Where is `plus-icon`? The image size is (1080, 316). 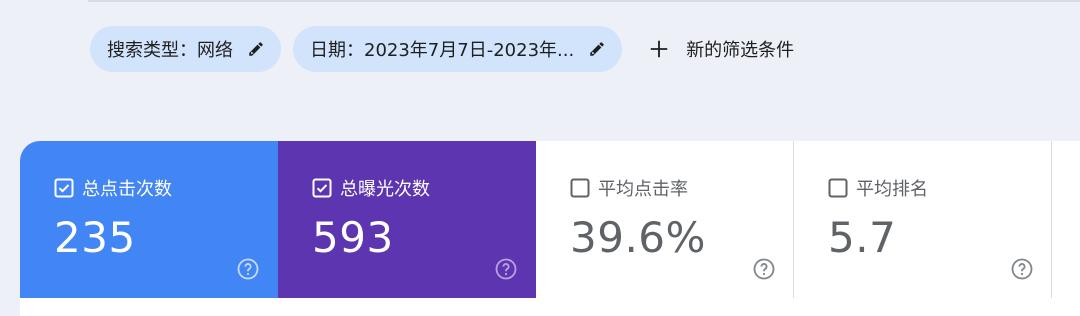 plus-icon is located at coordinates (659, 49).